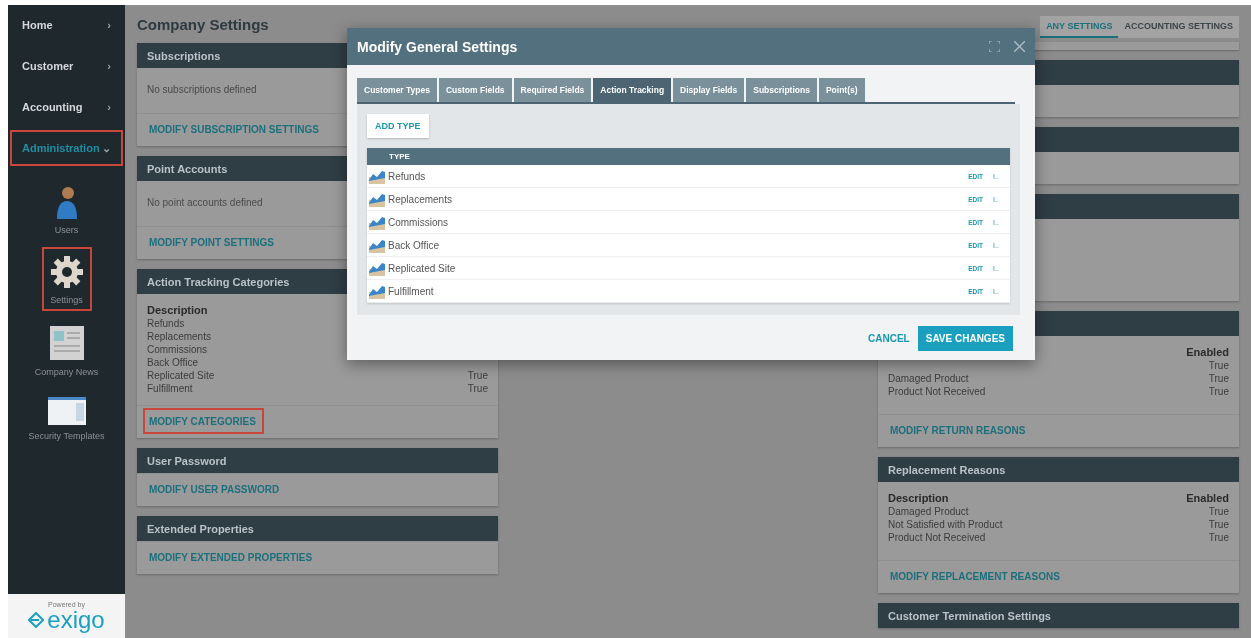 Image resolution: width=1251 pixels, height=638 pixels. Describe the element at coordinates (177, 349) in the screenshot. I see `description-text: Commissions` at that location.